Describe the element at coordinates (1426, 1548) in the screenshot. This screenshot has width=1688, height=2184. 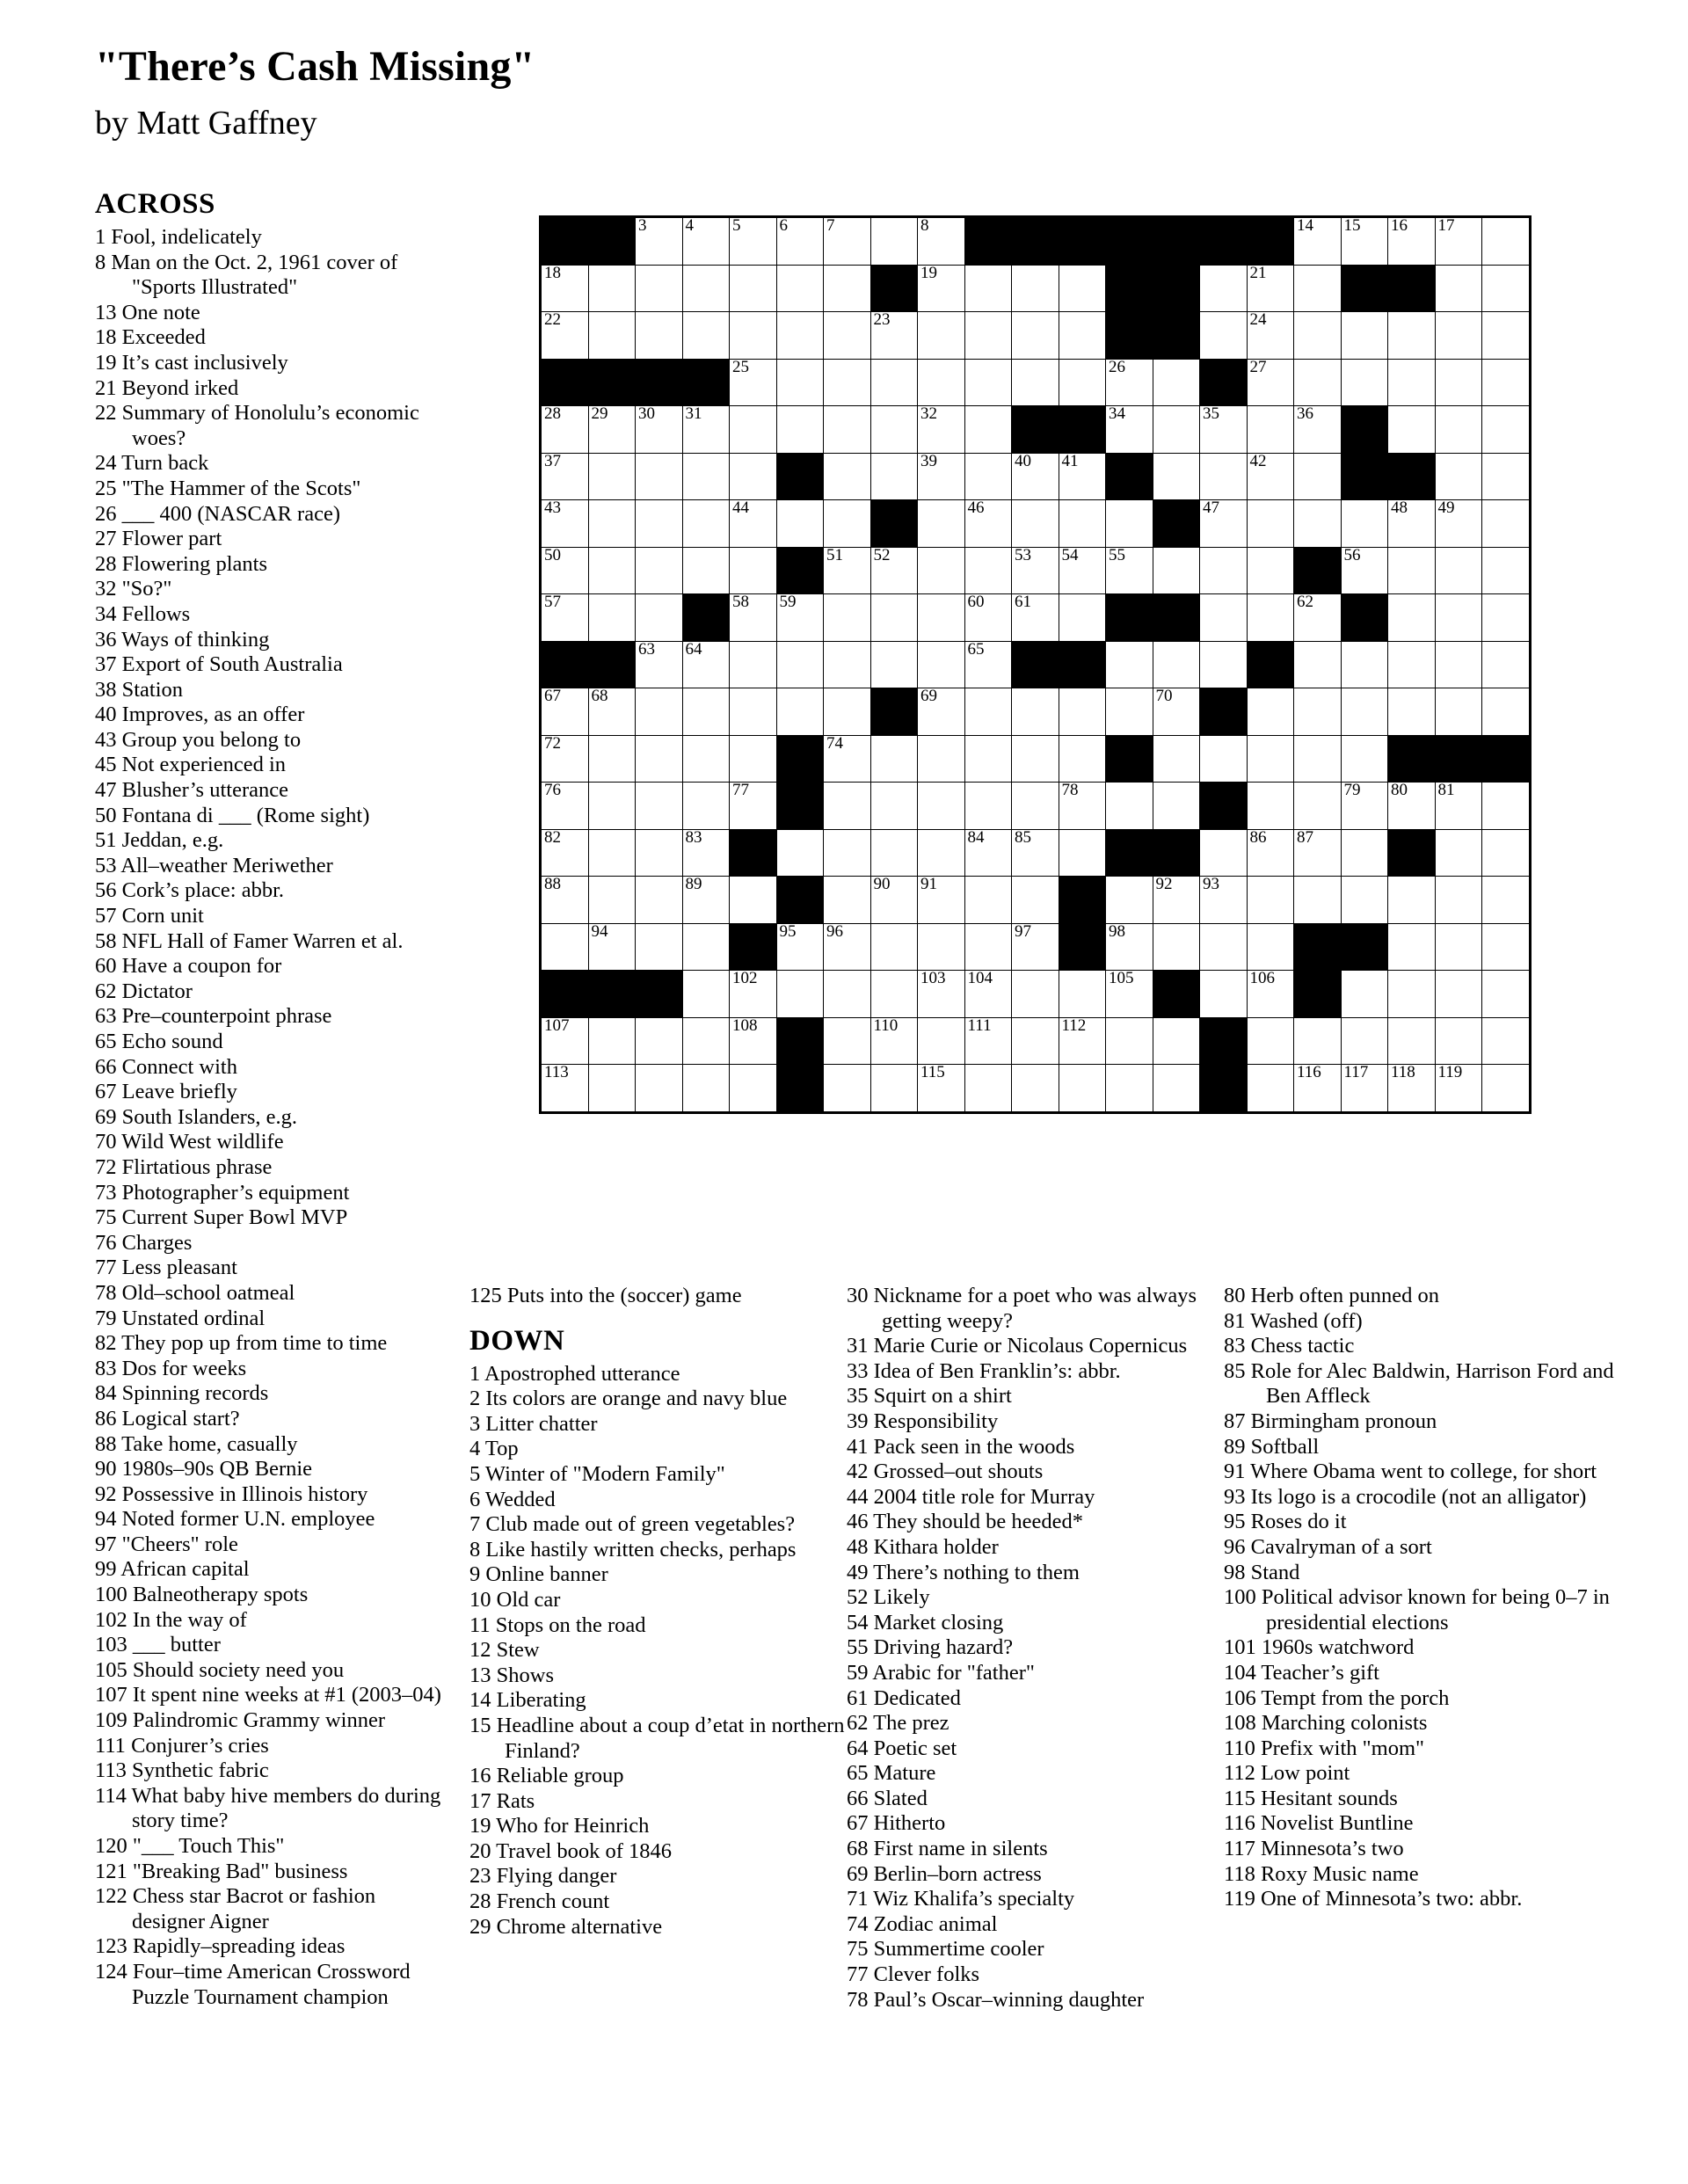
I see `clue-item: 96 Cavalryman of a sort` at that location.